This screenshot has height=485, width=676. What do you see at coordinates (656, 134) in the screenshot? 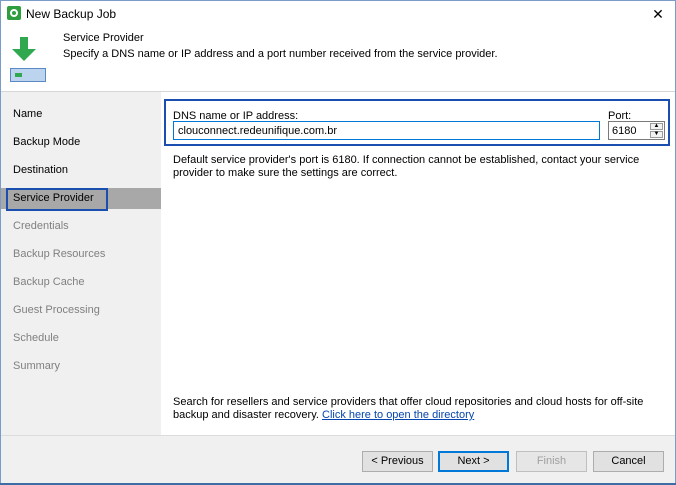
I see `spin-down-icon: ▼` at bounding box center [656, 134].